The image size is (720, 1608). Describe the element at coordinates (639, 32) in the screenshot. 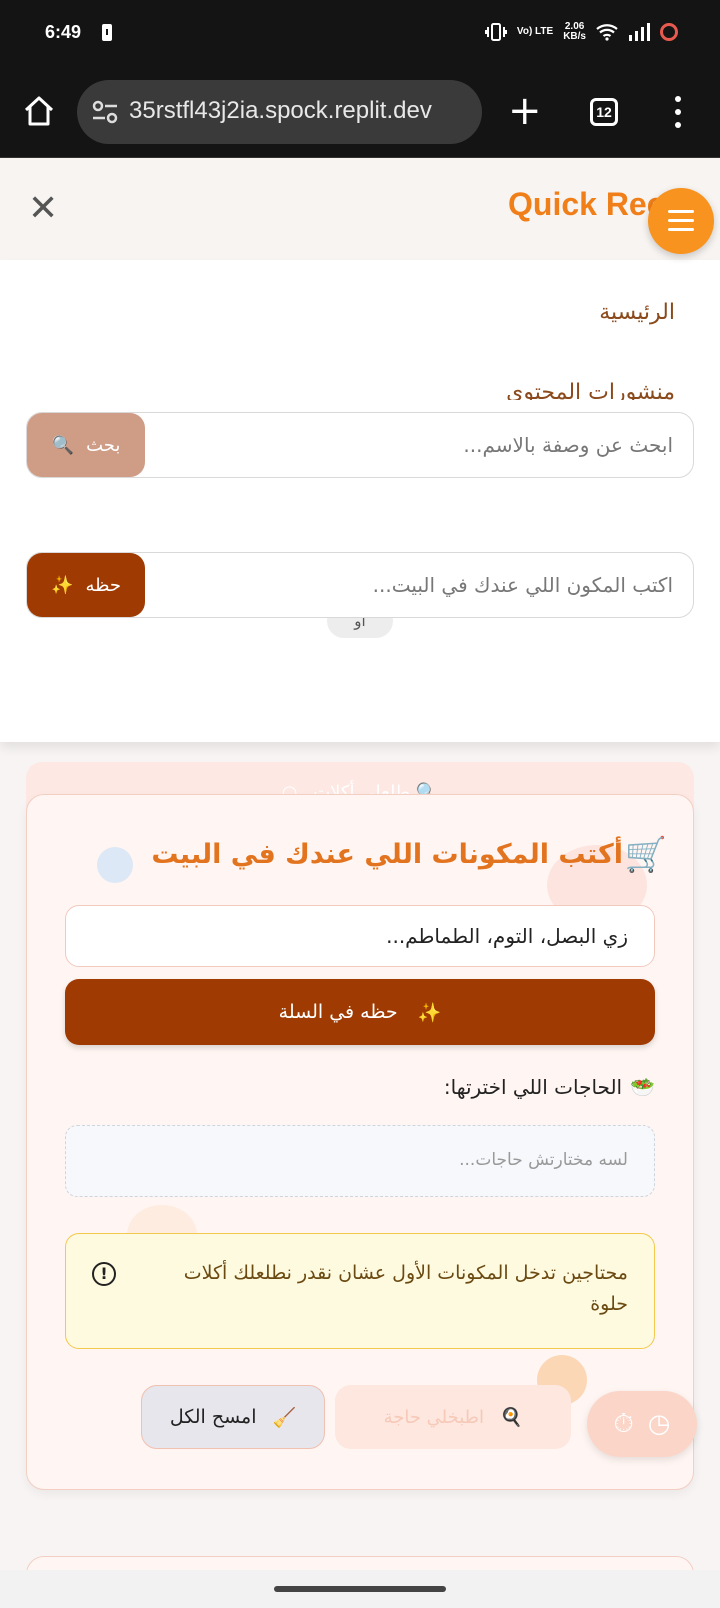

I see `signal-icon` at that location.